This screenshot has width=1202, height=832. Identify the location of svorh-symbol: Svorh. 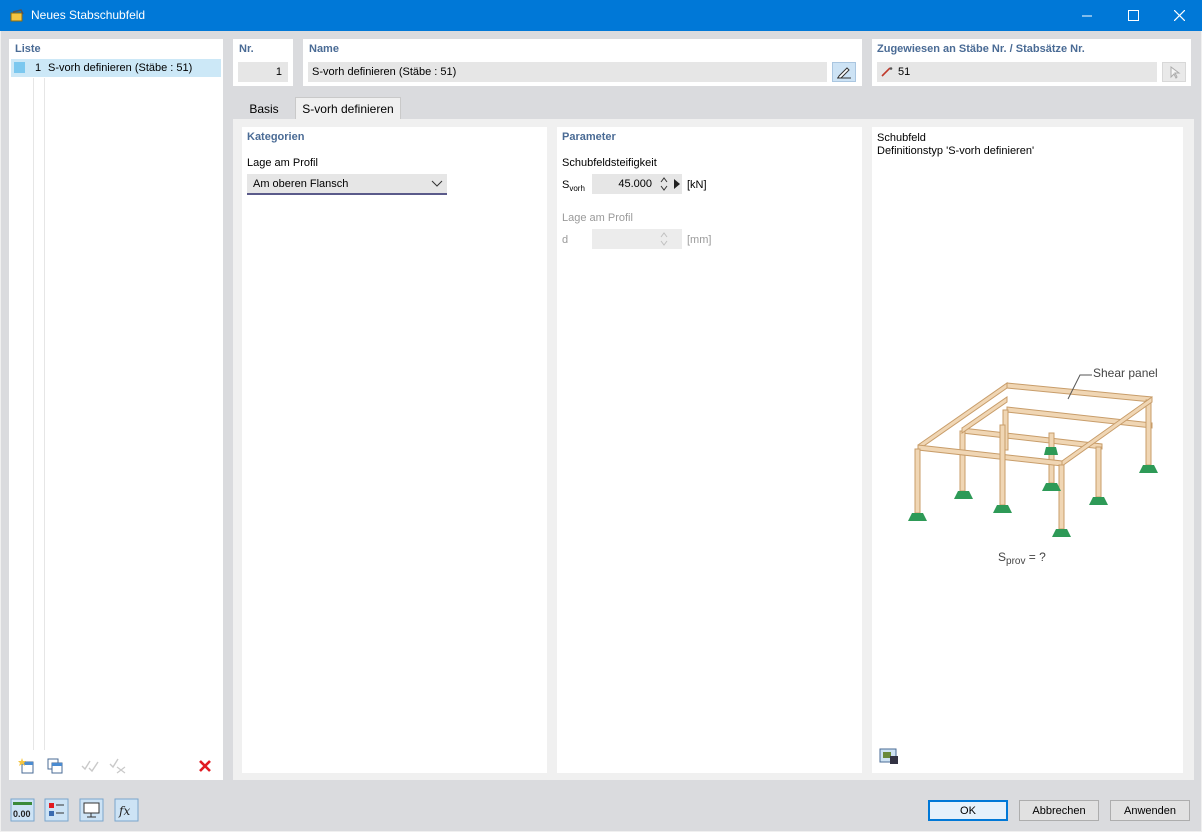
(573, 186).